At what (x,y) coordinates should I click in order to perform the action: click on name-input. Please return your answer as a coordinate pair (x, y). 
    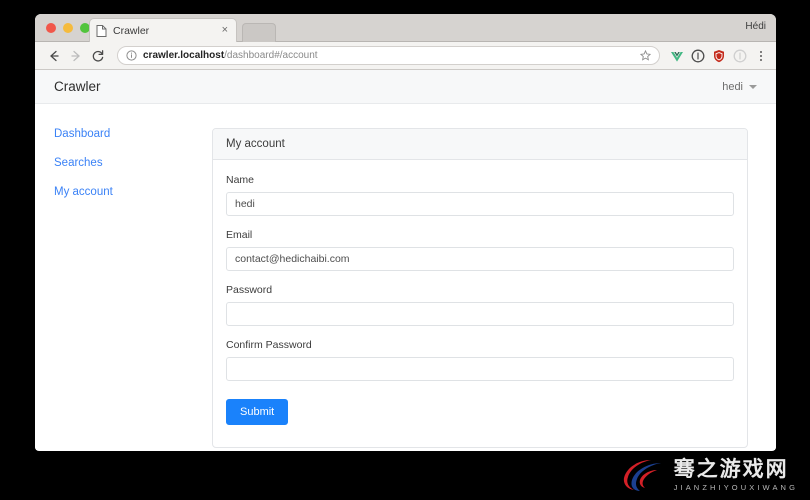
    Looking at the image, I should click on (480, 204).